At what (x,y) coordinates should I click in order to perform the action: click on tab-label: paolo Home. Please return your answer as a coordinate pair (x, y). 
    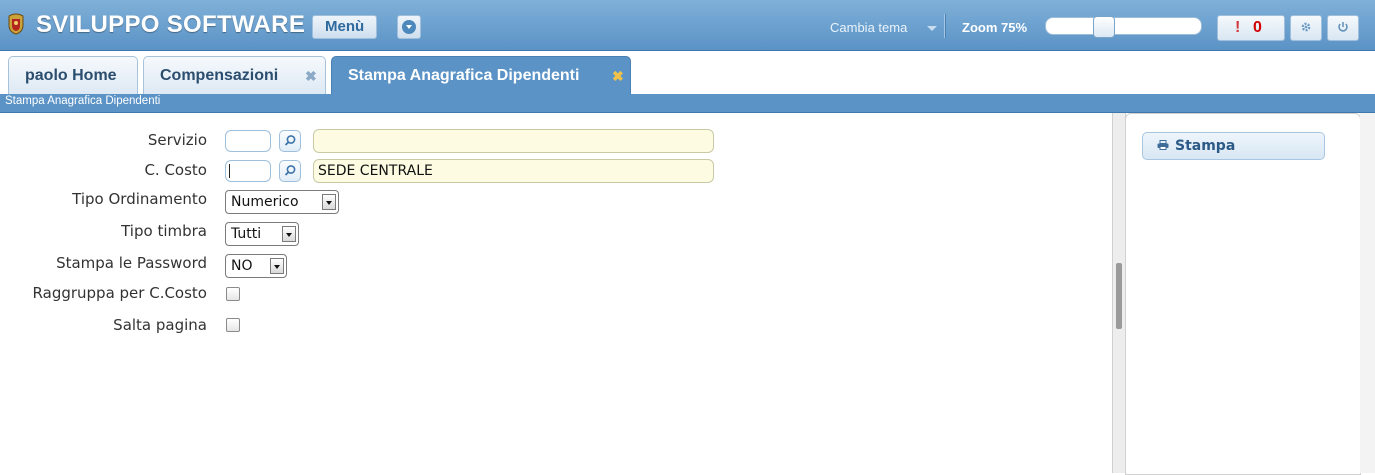
    Looking at the image, I should click on (71, 75).